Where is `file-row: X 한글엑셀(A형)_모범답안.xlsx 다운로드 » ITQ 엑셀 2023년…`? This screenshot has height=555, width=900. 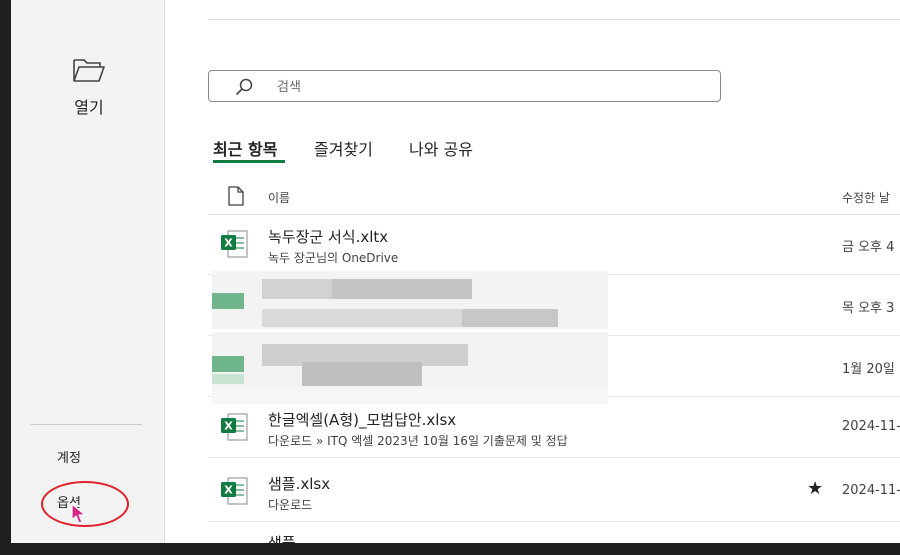 file-row: X 한글엑셀(A형)_모범답안.xlsx 다운로드 » ITQ 엑셀 2023년… is located at coordinates (554, 427).